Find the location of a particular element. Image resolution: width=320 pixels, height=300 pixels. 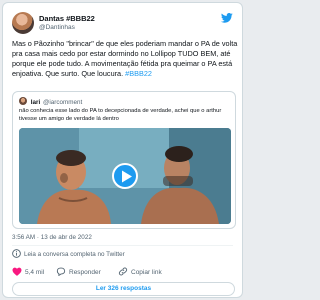

hashtag-link: #BBB22 is located at coordinates (138, 73).